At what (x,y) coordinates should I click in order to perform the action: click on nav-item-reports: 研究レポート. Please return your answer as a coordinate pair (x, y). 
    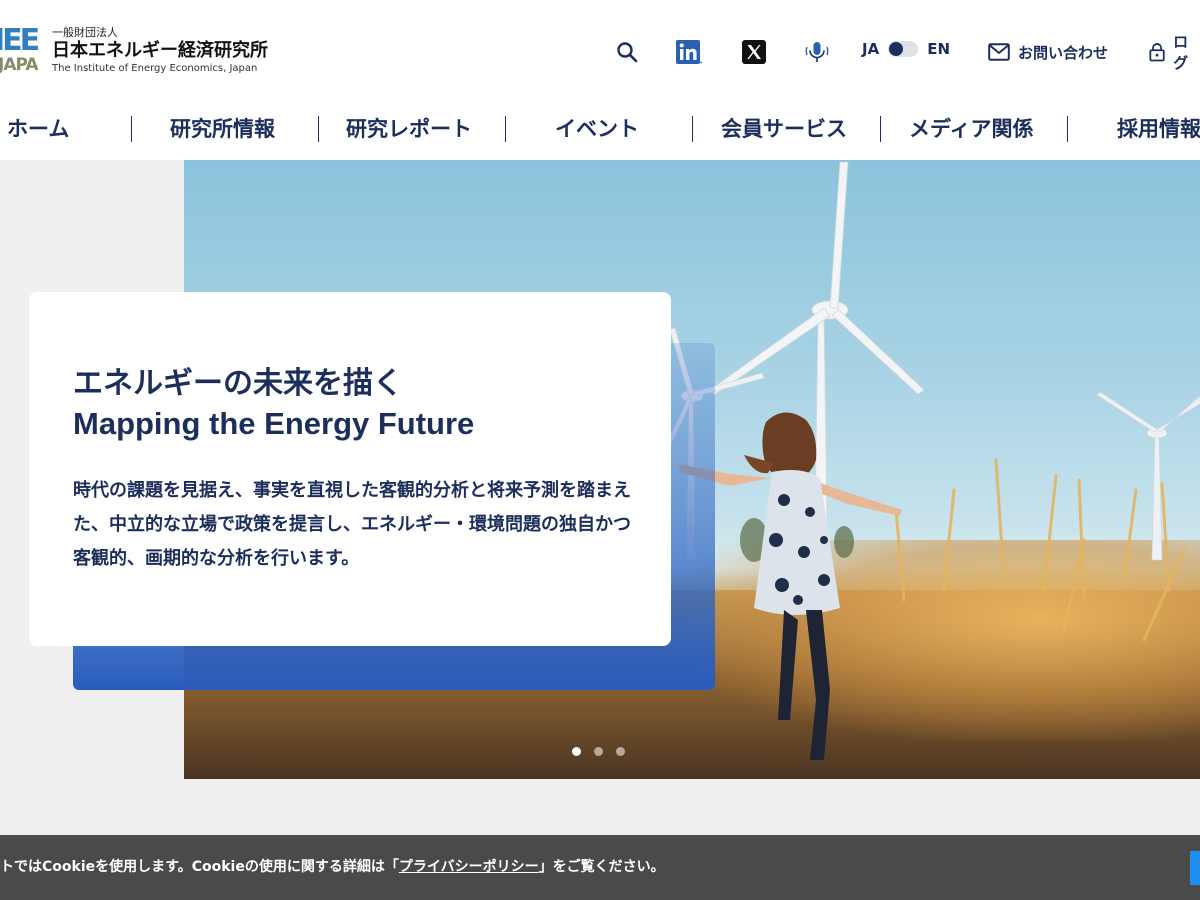
    Looking at the image, I should click on (409, 129).